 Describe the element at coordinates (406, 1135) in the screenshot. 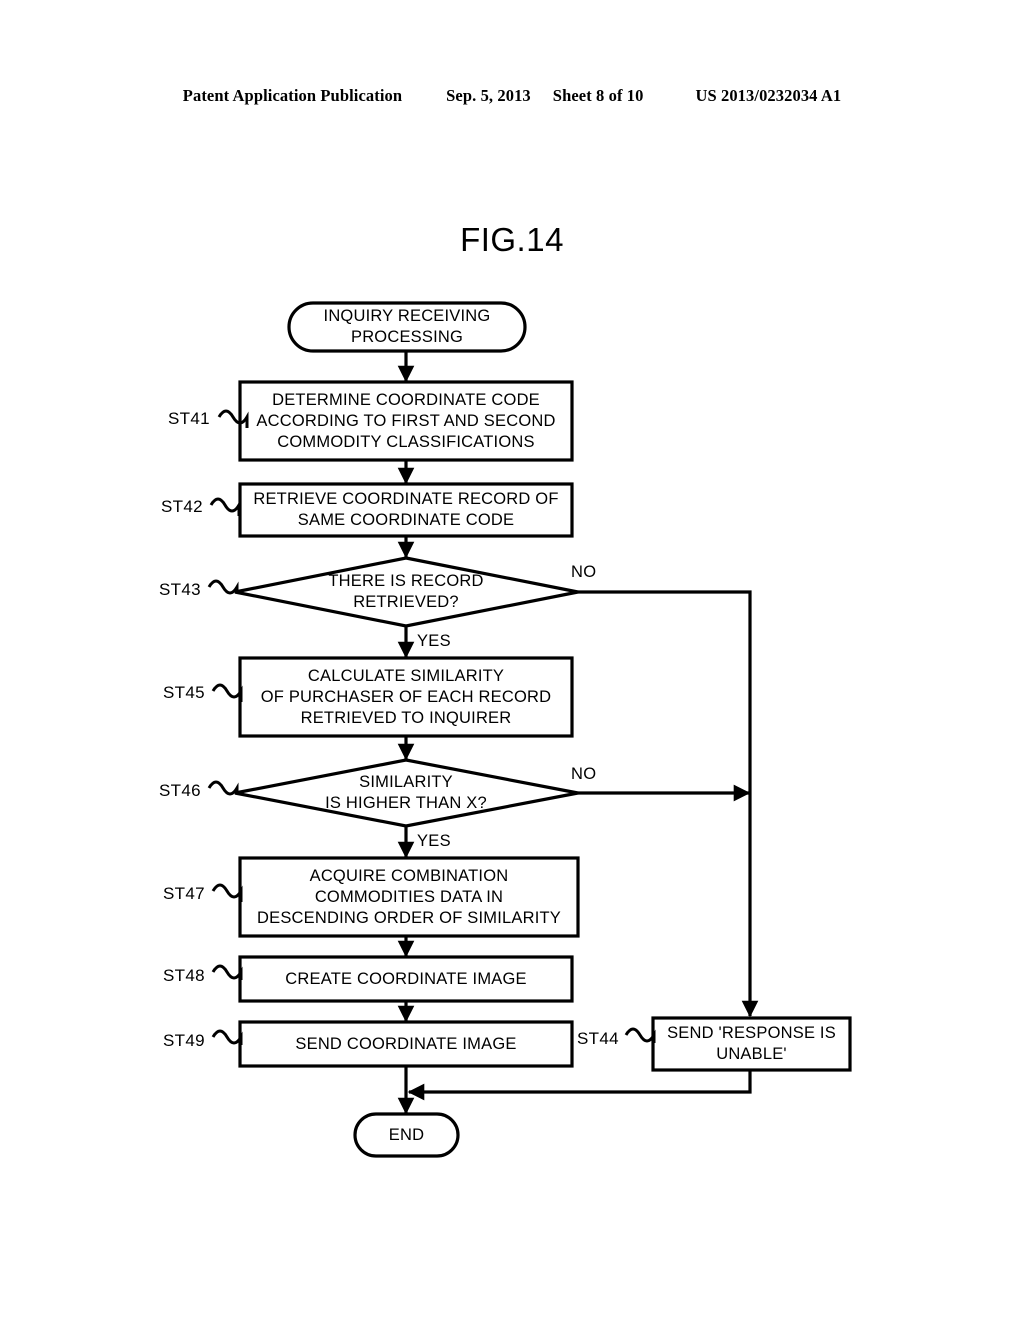

I see `end-terminator-shape` at that location.